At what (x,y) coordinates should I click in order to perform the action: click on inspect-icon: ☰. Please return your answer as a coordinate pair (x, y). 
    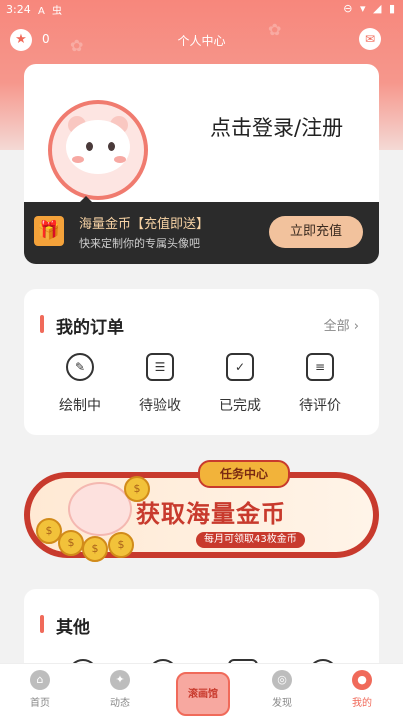
    Looking at the image, I should click on (160, 367).